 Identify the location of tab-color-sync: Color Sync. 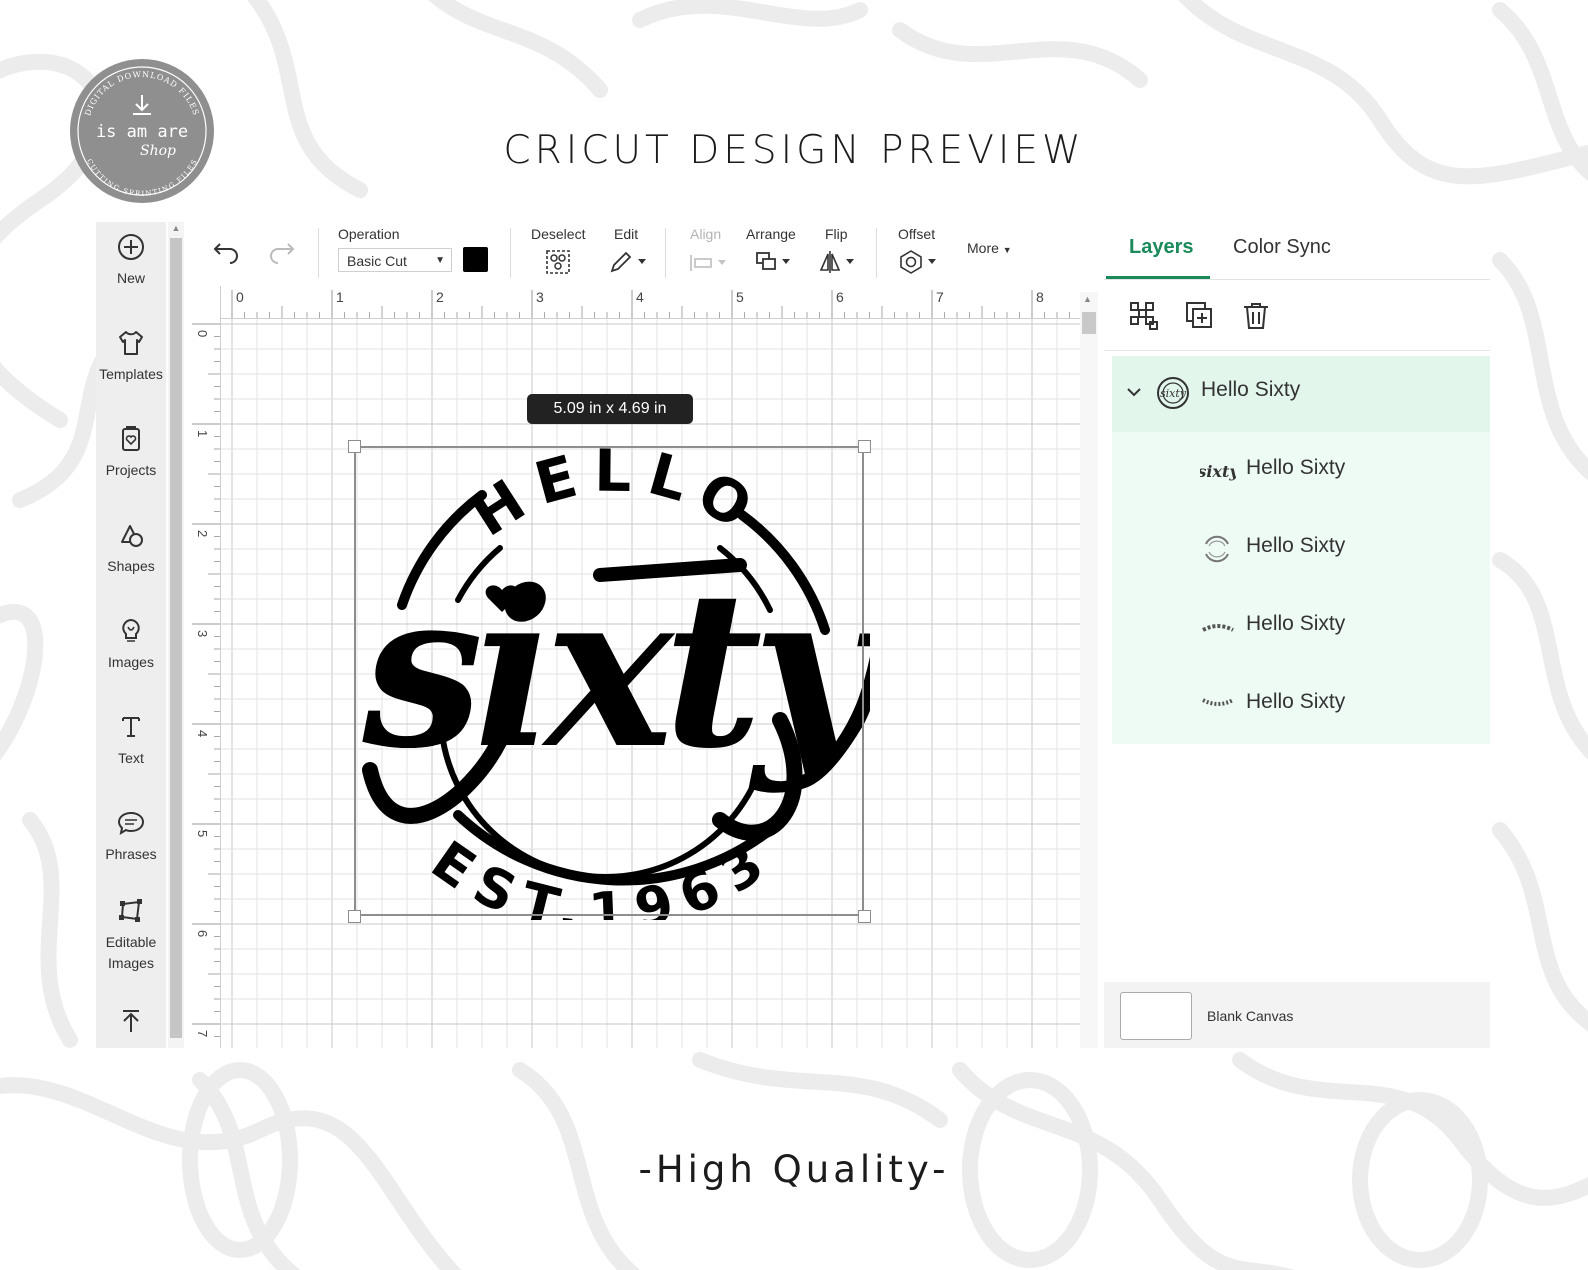
(1282, 247).